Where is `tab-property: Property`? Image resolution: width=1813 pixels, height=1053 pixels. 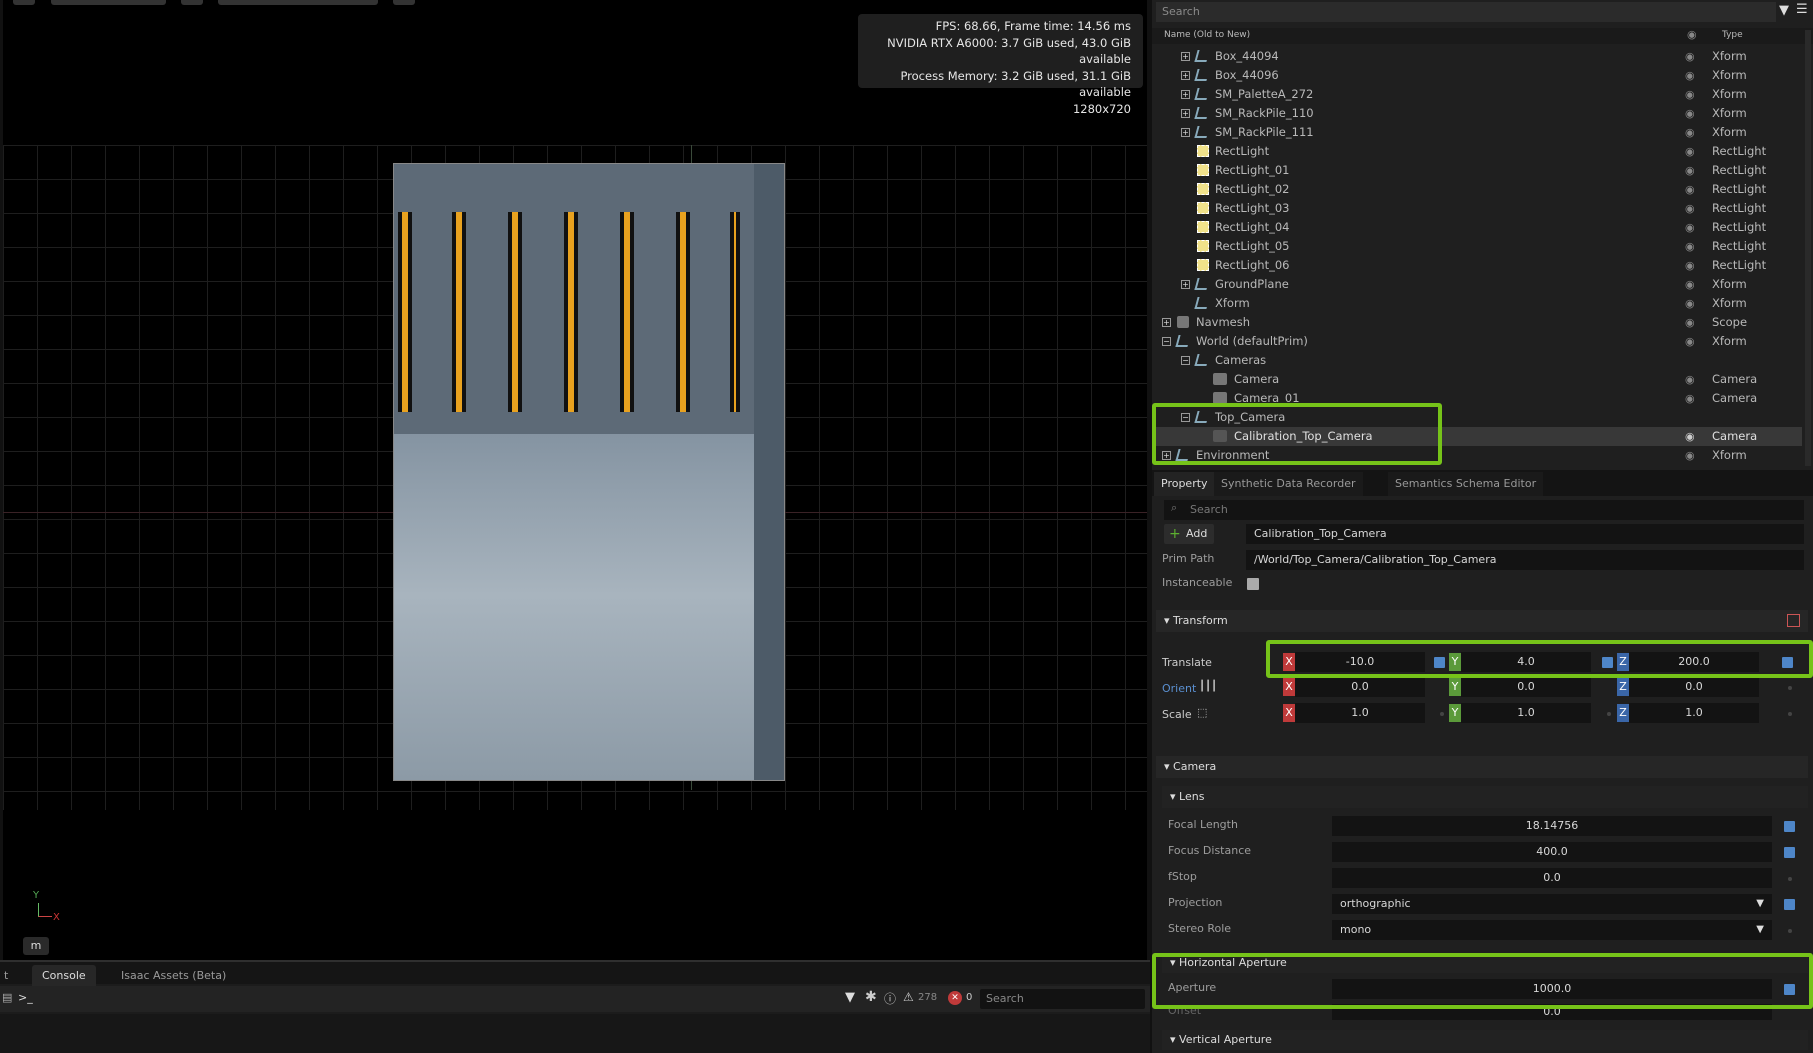
tab-property: Property is located at coordinates (1184, 484).